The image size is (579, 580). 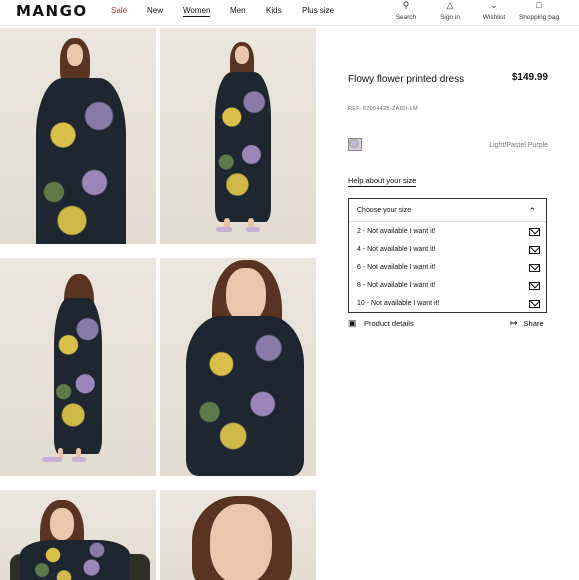 I want to click on size-option: 6 - Not available I want it!, so click(x=449, y=269).